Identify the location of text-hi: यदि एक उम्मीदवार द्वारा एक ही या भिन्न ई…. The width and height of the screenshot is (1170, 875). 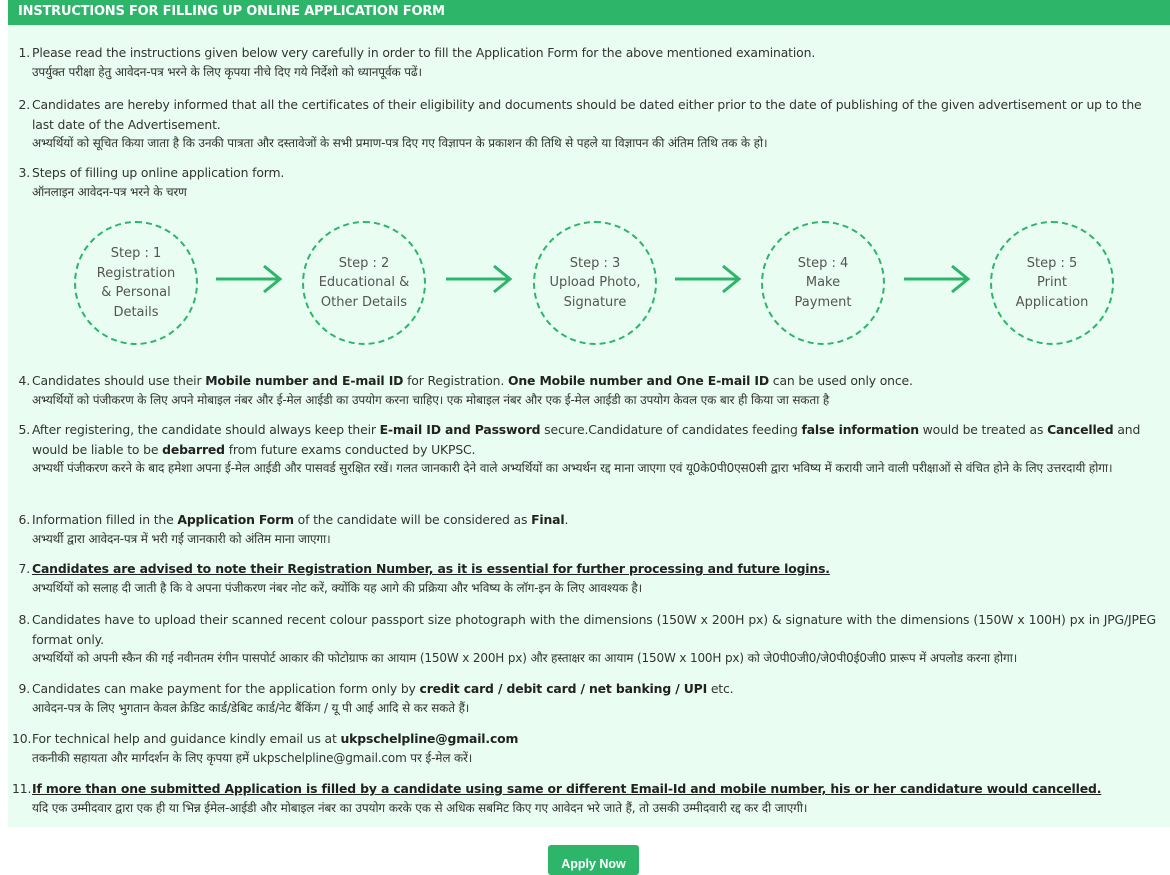
(420, 807).